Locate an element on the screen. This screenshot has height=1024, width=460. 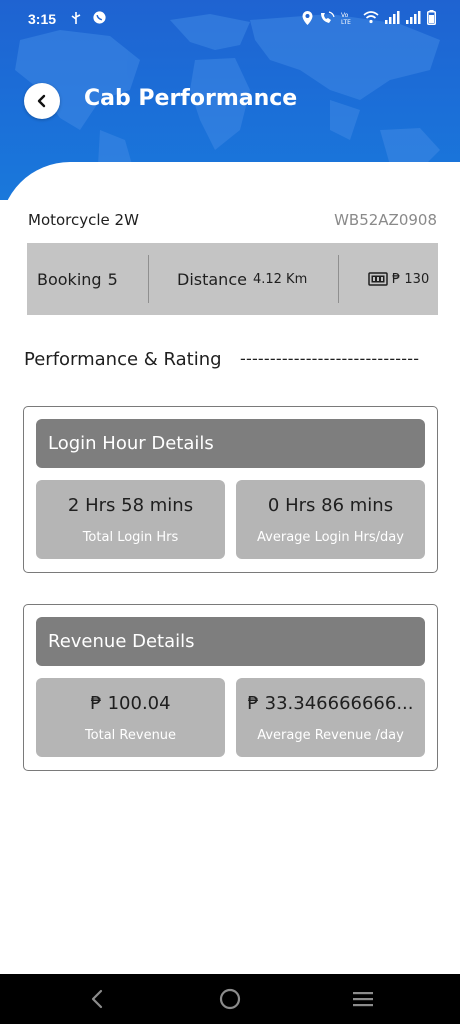
booking-label: Booking is located at coordinates (69, 279).